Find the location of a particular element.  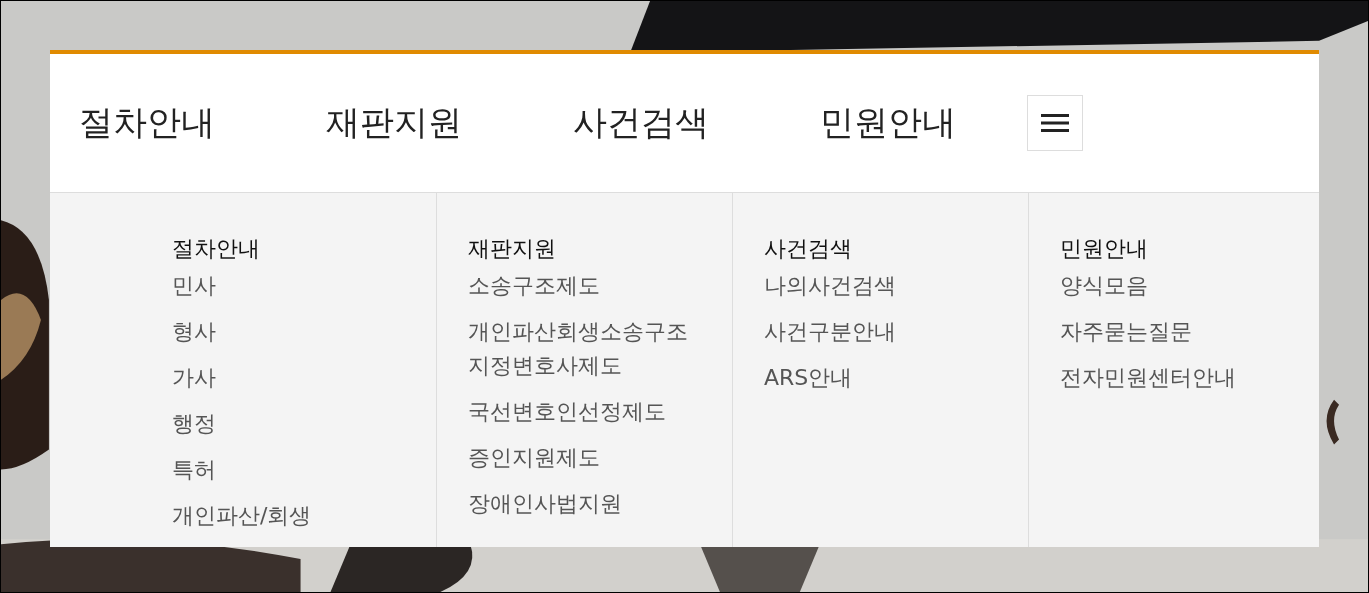

menu-heading: 사건검색 is located at coordinates (808, 249).